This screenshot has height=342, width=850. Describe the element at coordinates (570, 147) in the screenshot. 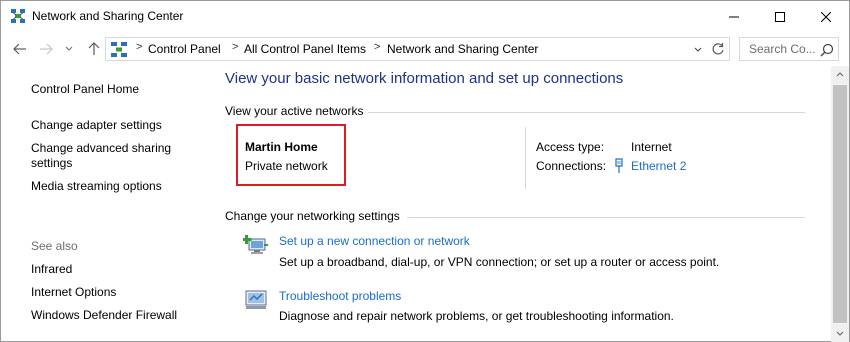

I see `access-type-label: Access type:` at that location.